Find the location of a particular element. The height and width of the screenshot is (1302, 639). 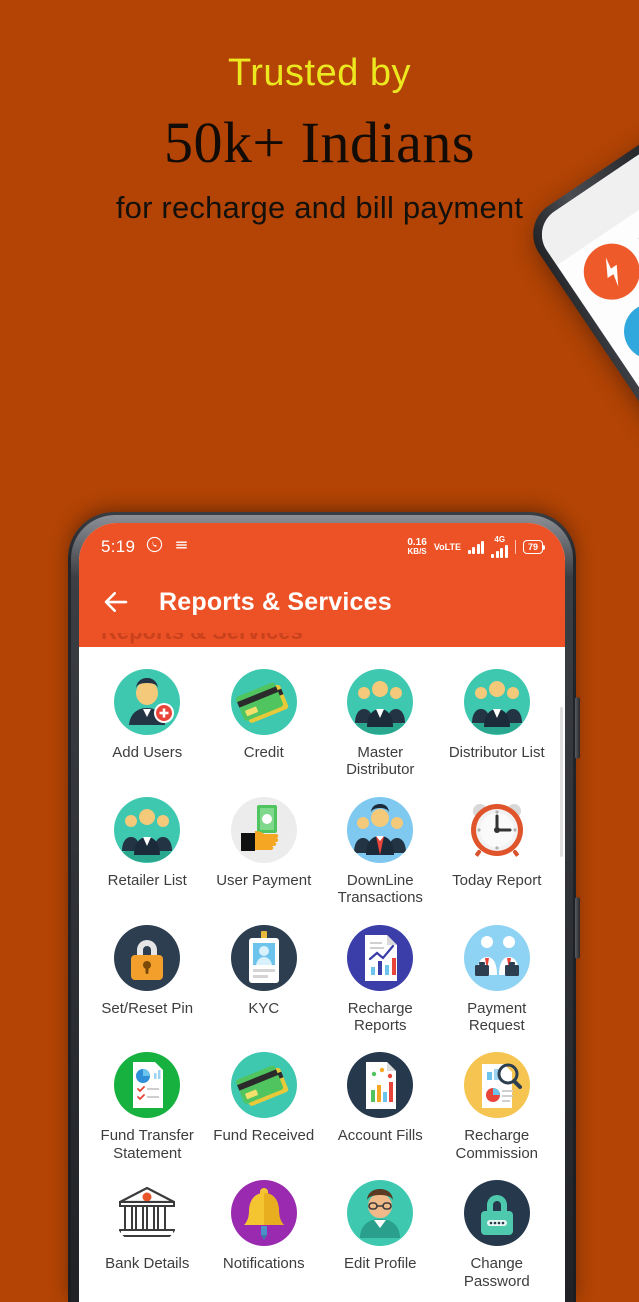

grid-item-label: Distributor List is located at coordinates (496, 752).